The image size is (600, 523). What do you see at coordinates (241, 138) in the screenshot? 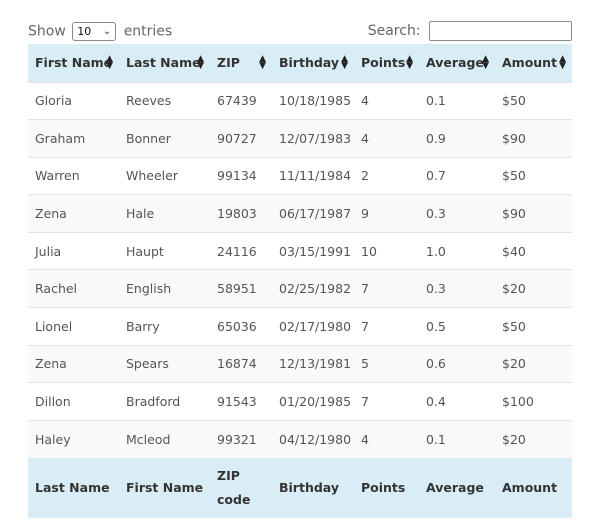
I see `table-cell: 90727` at bounding box center [241, 138].